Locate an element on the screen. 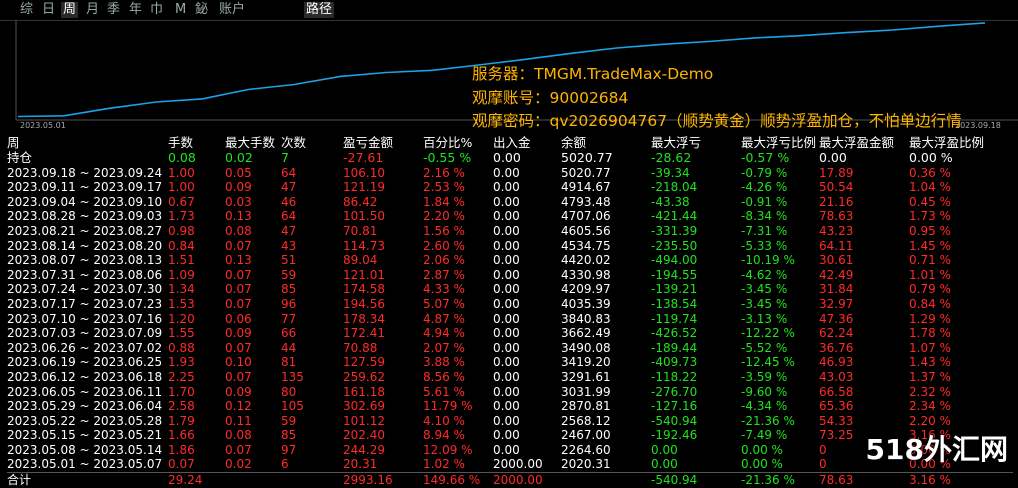 The width and height of the screenshot is (1018, 488). cell-max-dd: -39.34 is located at coordinates (670, 172).